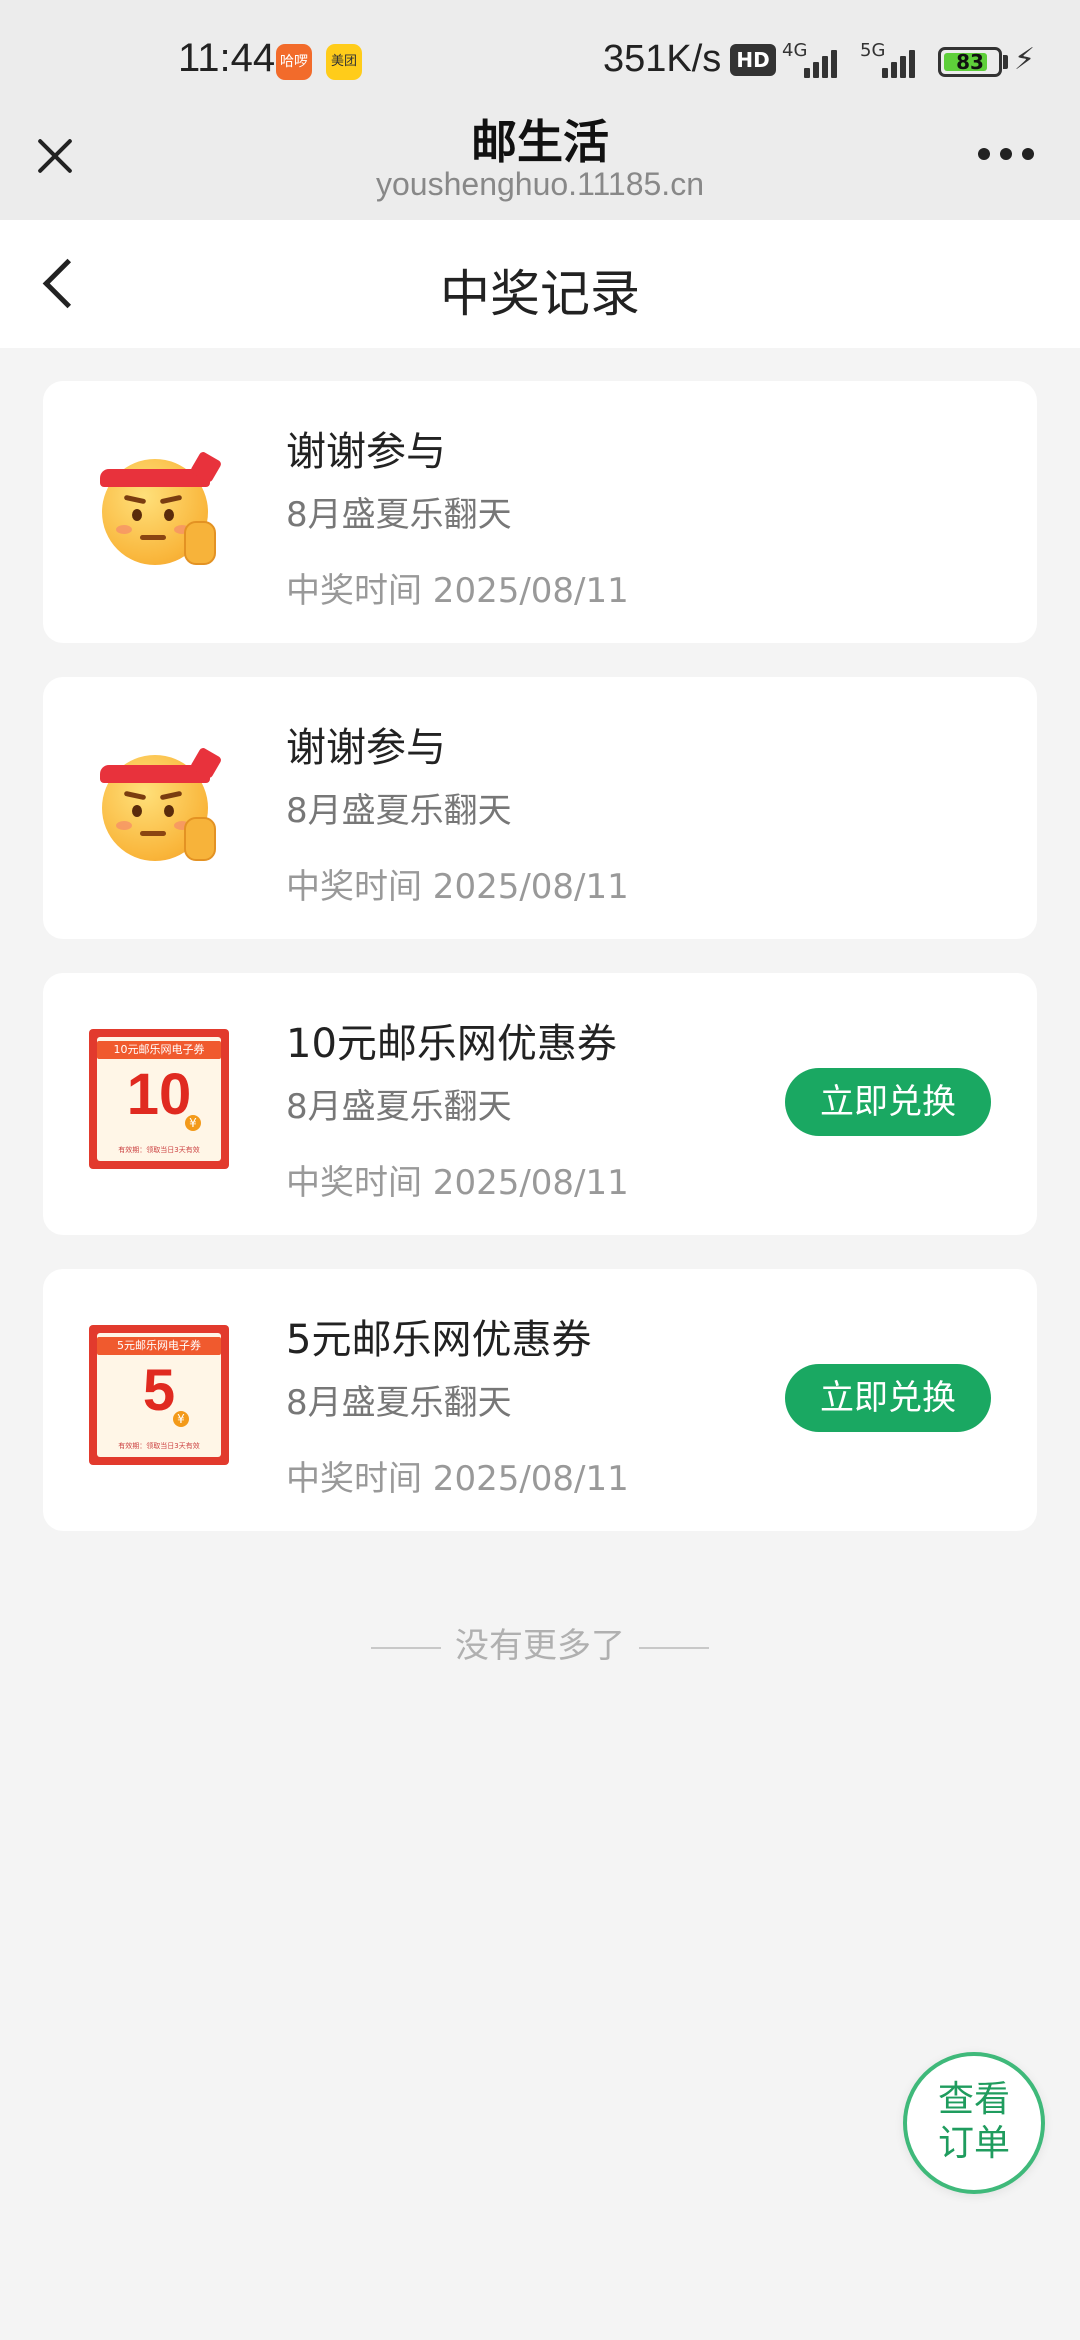 This screenshot has width=1080, height=2340. Describe the element at coordinates (540, 1646) in the screenshot. I see `no-more-text: 没有更多了` at that location.